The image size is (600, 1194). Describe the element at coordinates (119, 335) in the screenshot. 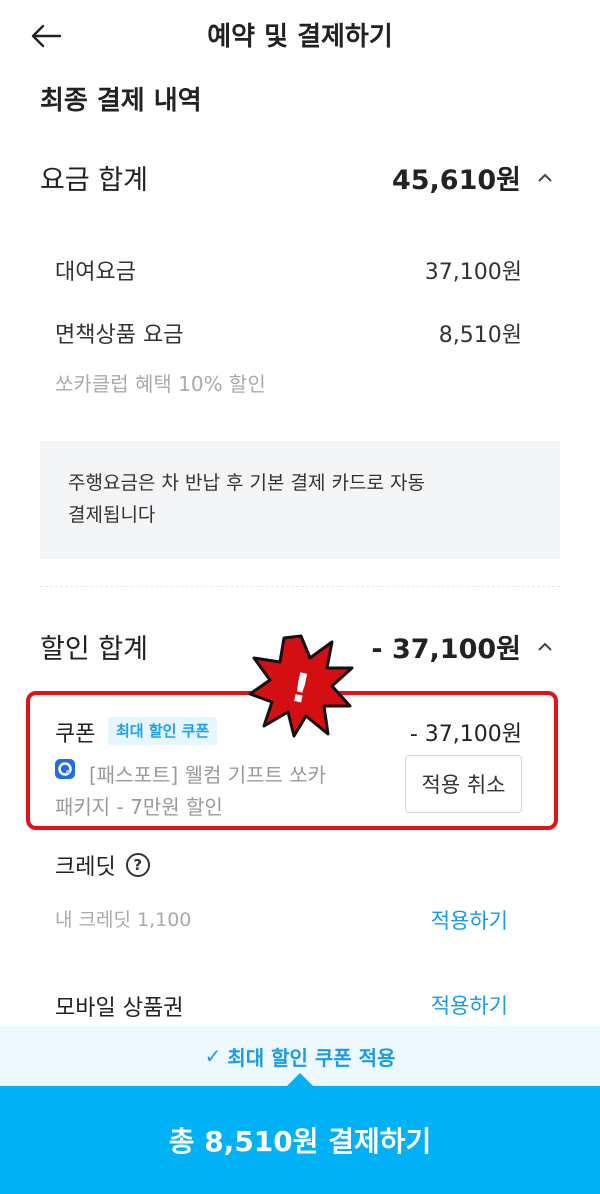

I see `insurance-fee-label: 면책상품 요금` at that location.